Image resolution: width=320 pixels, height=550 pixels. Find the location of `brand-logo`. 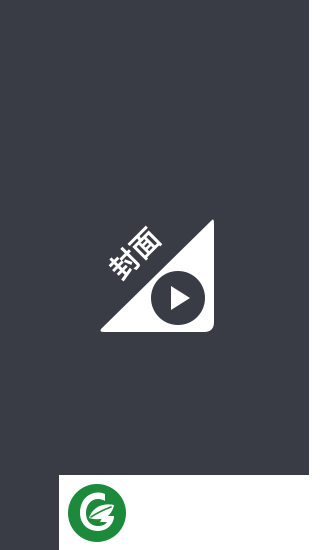

brand-logo is located at coordinates (97, 513).